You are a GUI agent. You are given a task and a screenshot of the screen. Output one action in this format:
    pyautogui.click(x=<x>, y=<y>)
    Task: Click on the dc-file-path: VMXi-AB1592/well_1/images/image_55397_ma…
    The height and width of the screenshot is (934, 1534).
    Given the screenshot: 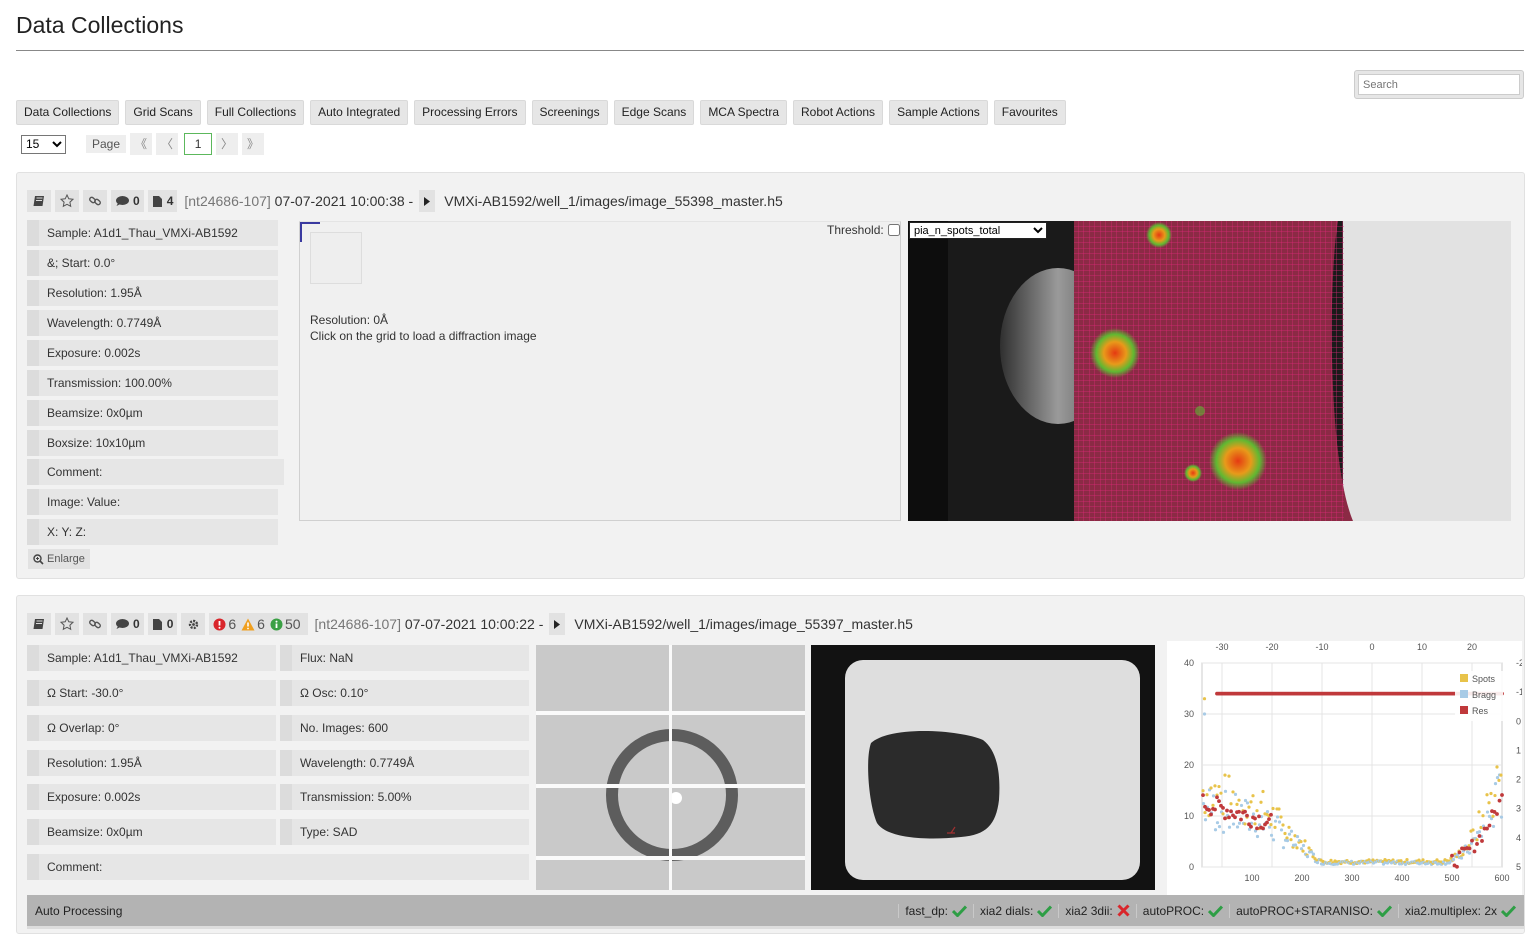 What is the action you would take?
    pyautogui.click(x=743, y=624)
    